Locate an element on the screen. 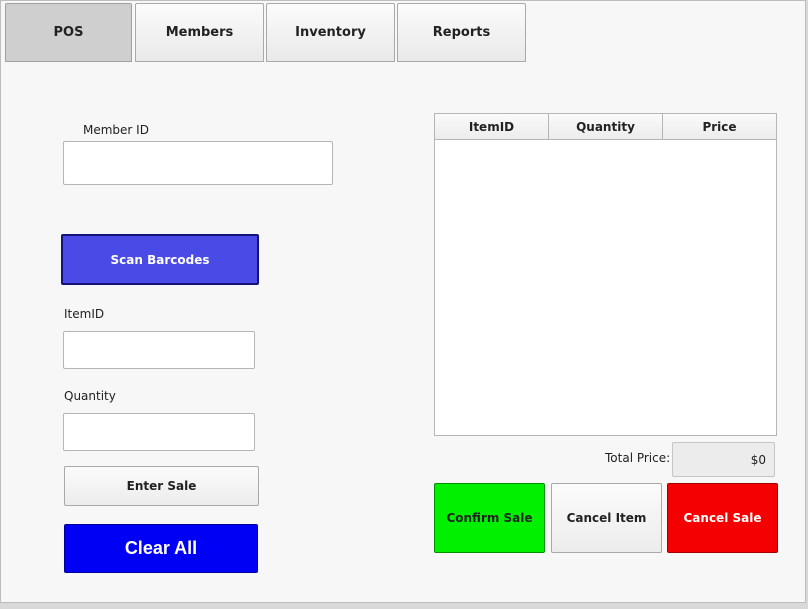 The height and width of the screenshot is (609, 808). tab-pos: POS is located at coordinates (68, 32).